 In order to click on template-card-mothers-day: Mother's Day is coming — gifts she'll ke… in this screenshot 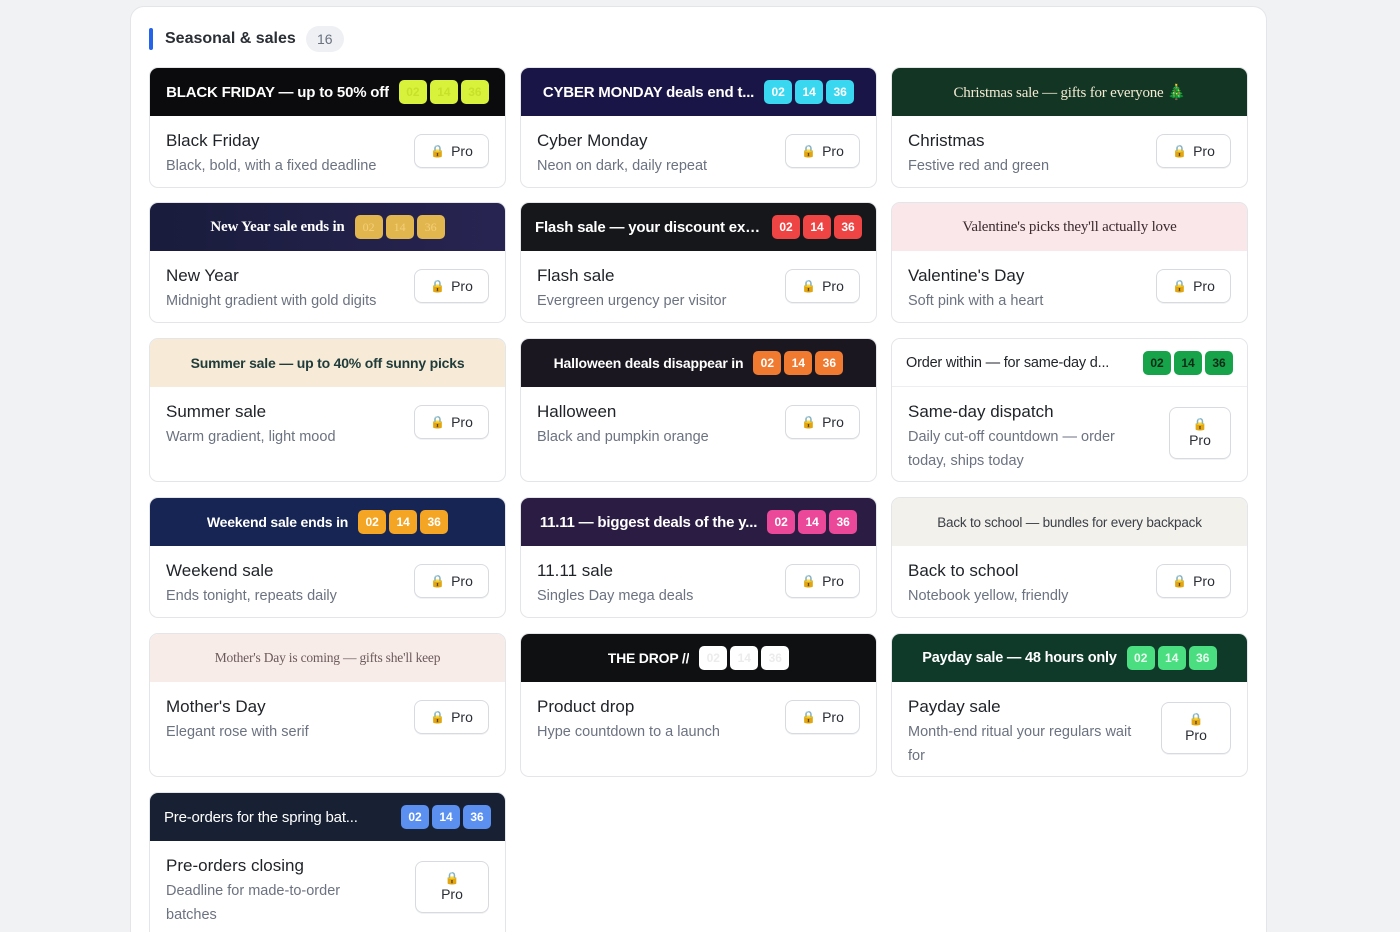, I will do `click(327, 705)`.